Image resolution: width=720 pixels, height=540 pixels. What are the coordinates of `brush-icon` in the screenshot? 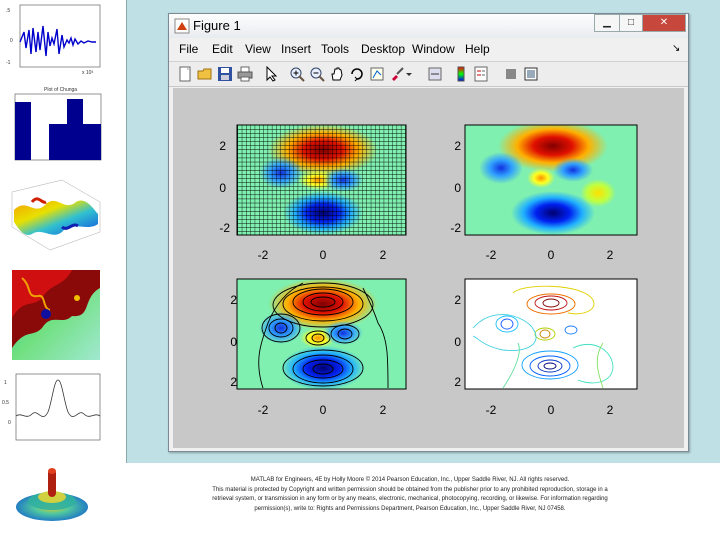 It's located at (397, 74).